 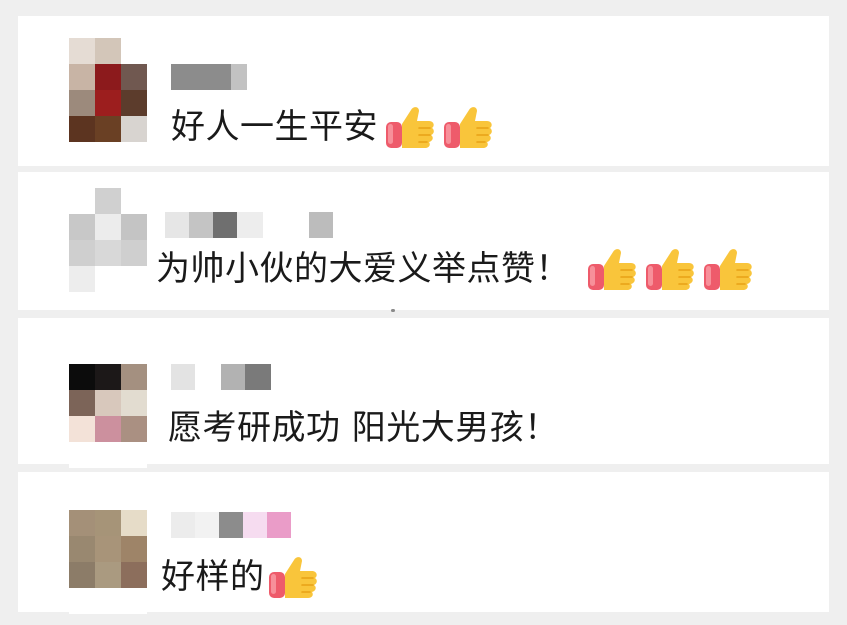 I want to click on comment-text-row: 好人一生平安, so click(x=332, y=127).